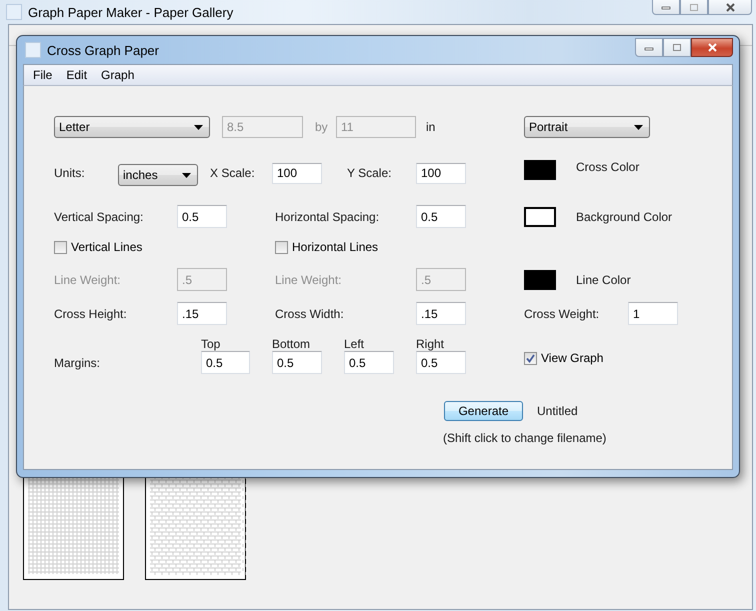  I want to click on field-label: in, so click(431, 127).